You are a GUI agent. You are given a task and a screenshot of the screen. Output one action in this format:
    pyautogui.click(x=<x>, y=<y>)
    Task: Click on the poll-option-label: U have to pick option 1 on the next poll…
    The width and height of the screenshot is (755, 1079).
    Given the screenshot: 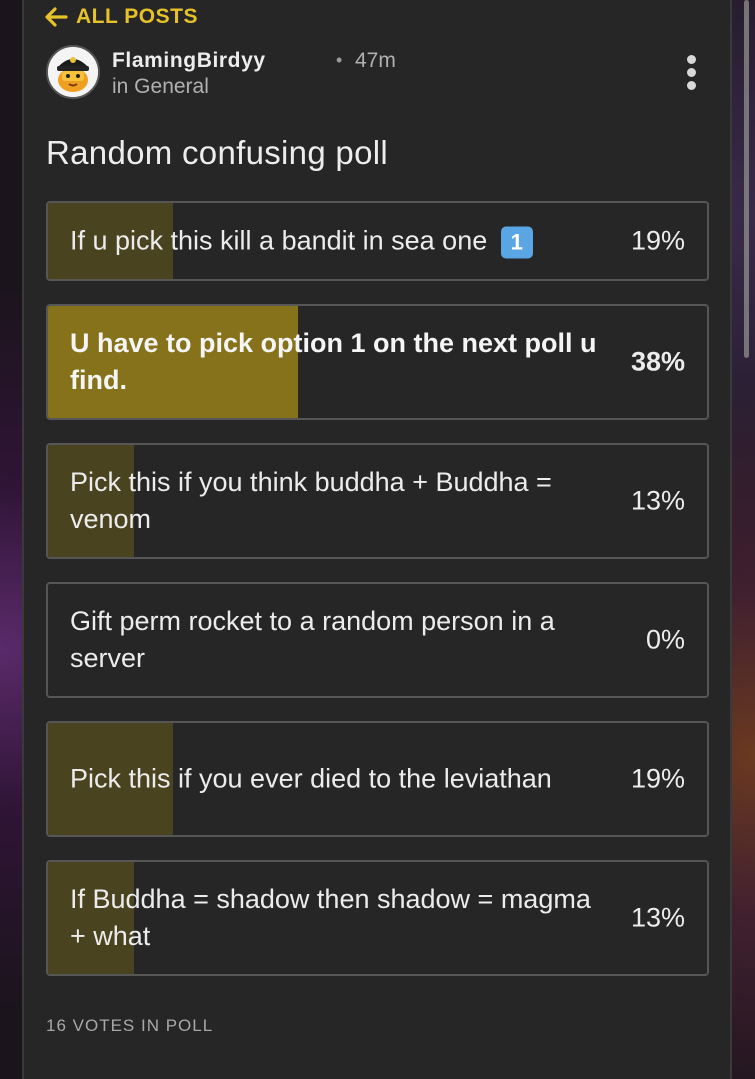 What is the action you would take?
    pyautogui.click(x=333, y=361)
    